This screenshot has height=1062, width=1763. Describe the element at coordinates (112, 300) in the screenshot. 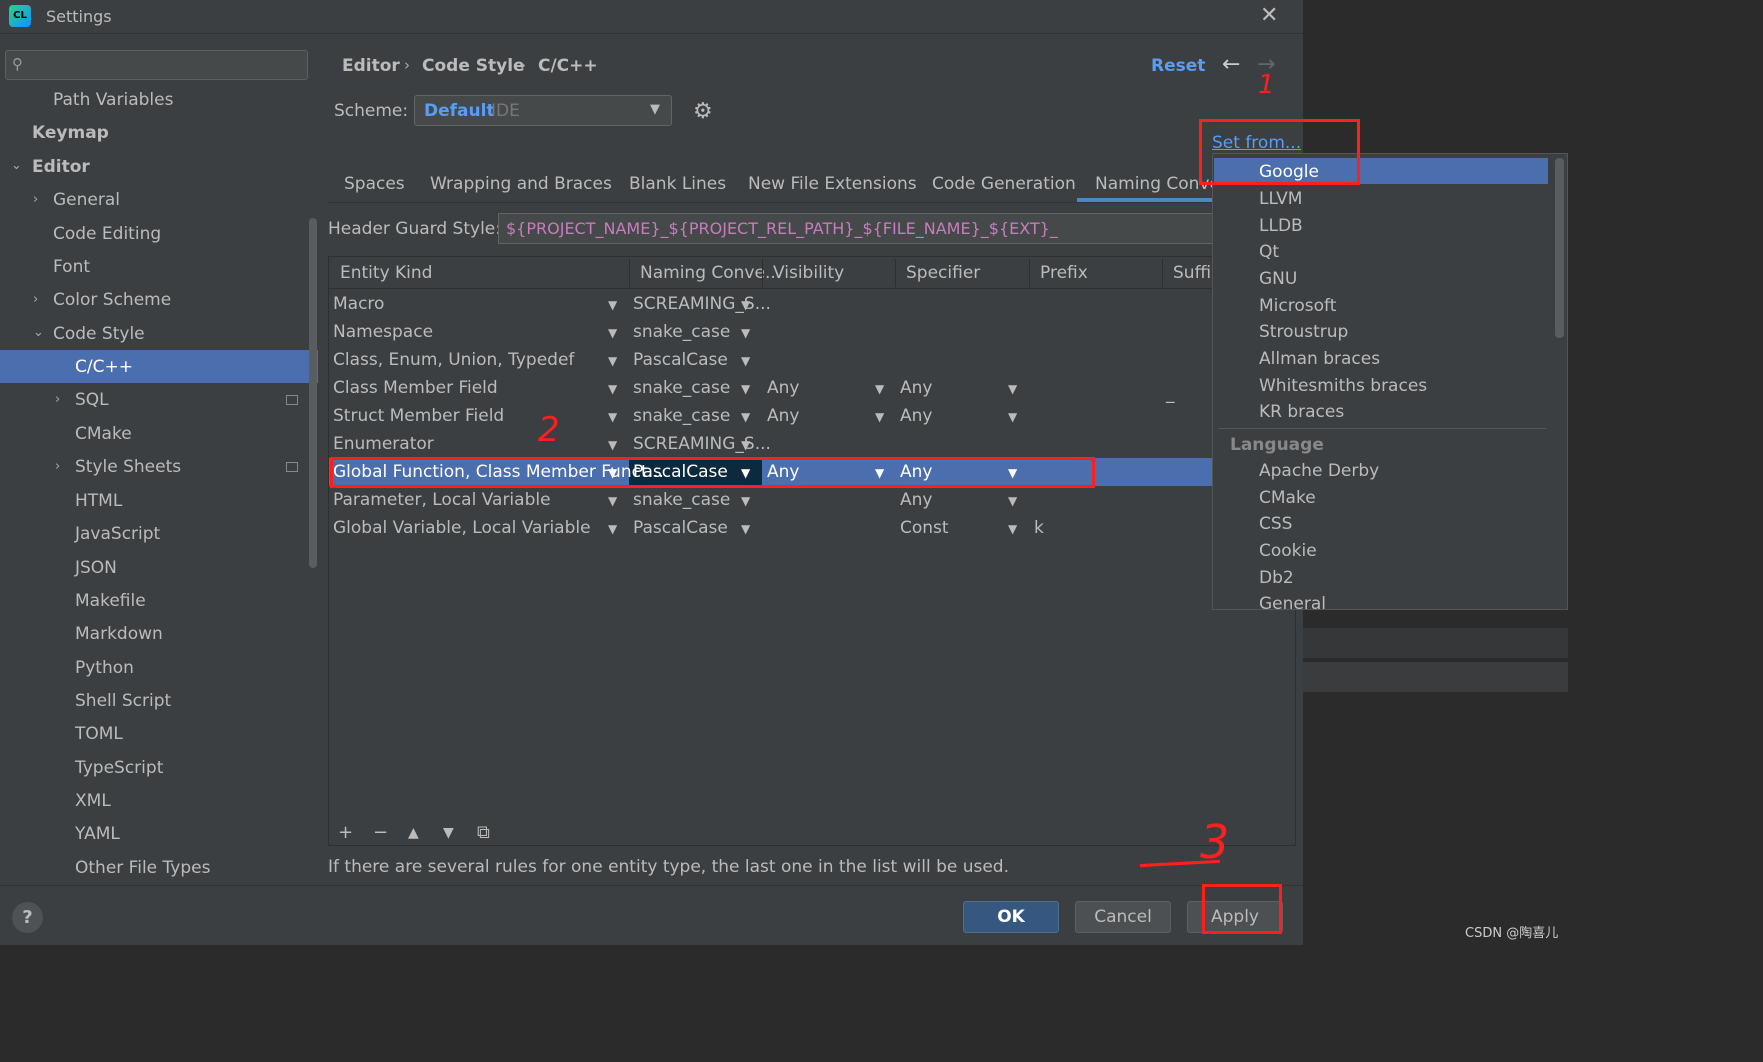

I see `sidebar-item-color-scheme: Color Scheme` at that location.